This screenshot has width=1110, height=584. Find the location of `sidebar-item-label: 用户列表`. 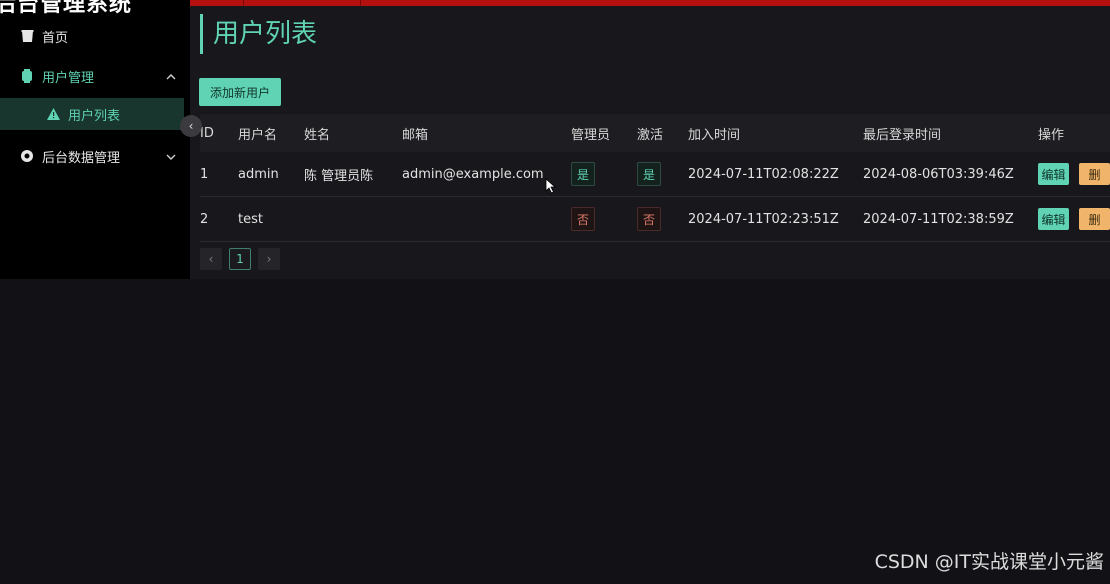

sidebar-item-label: 用户列表 is located at coordinates (94, 116).